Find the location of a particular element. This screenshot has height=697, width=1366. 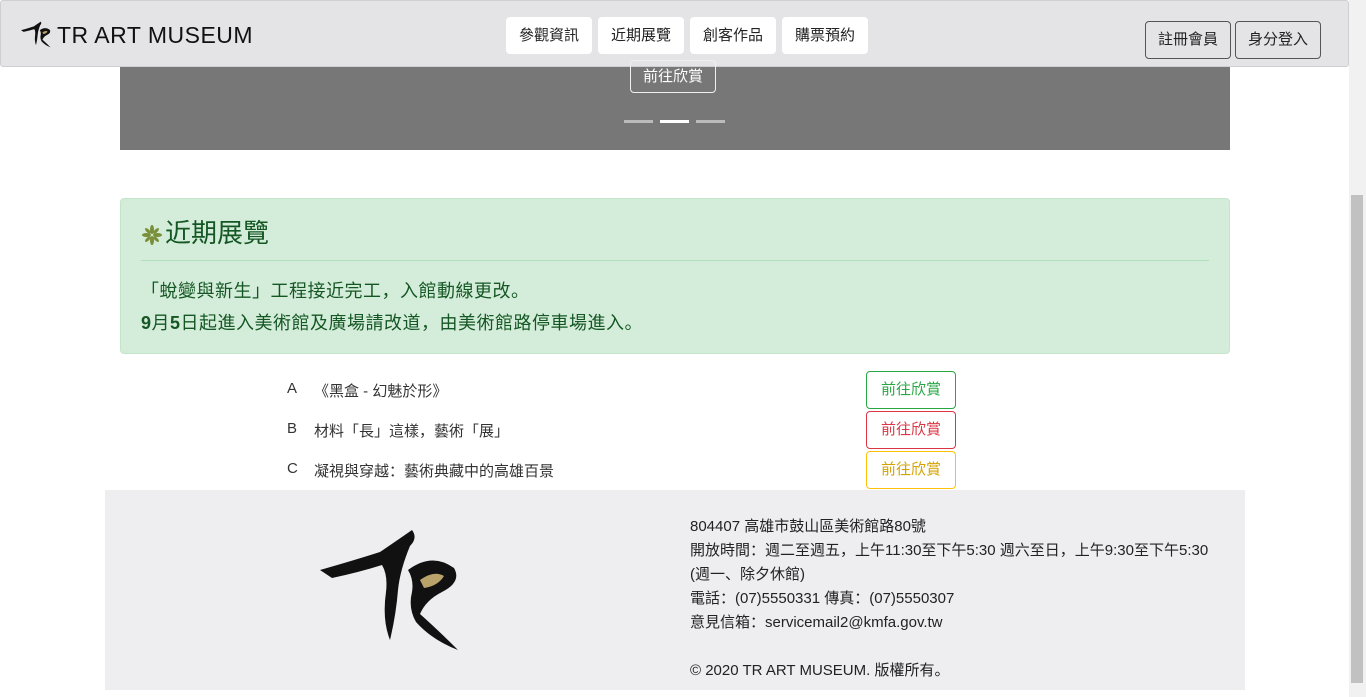

carousel-view-button: 前往欣賞 is located at coordinates (673, 76).